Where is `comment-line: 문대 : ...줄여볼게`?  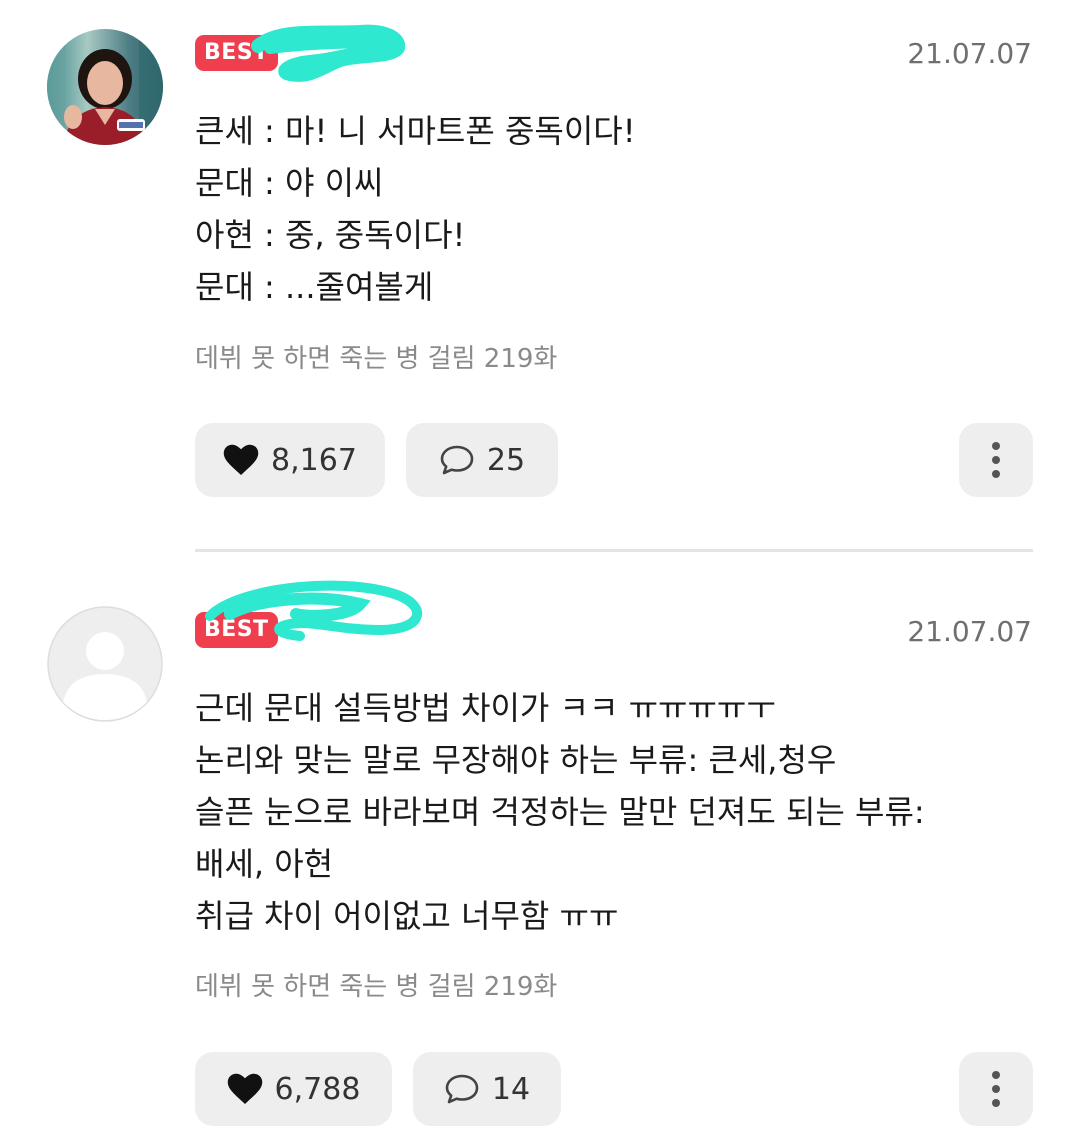
comment-line: 문대 : ...줄여볼게 is located at coordinates (314, 287).